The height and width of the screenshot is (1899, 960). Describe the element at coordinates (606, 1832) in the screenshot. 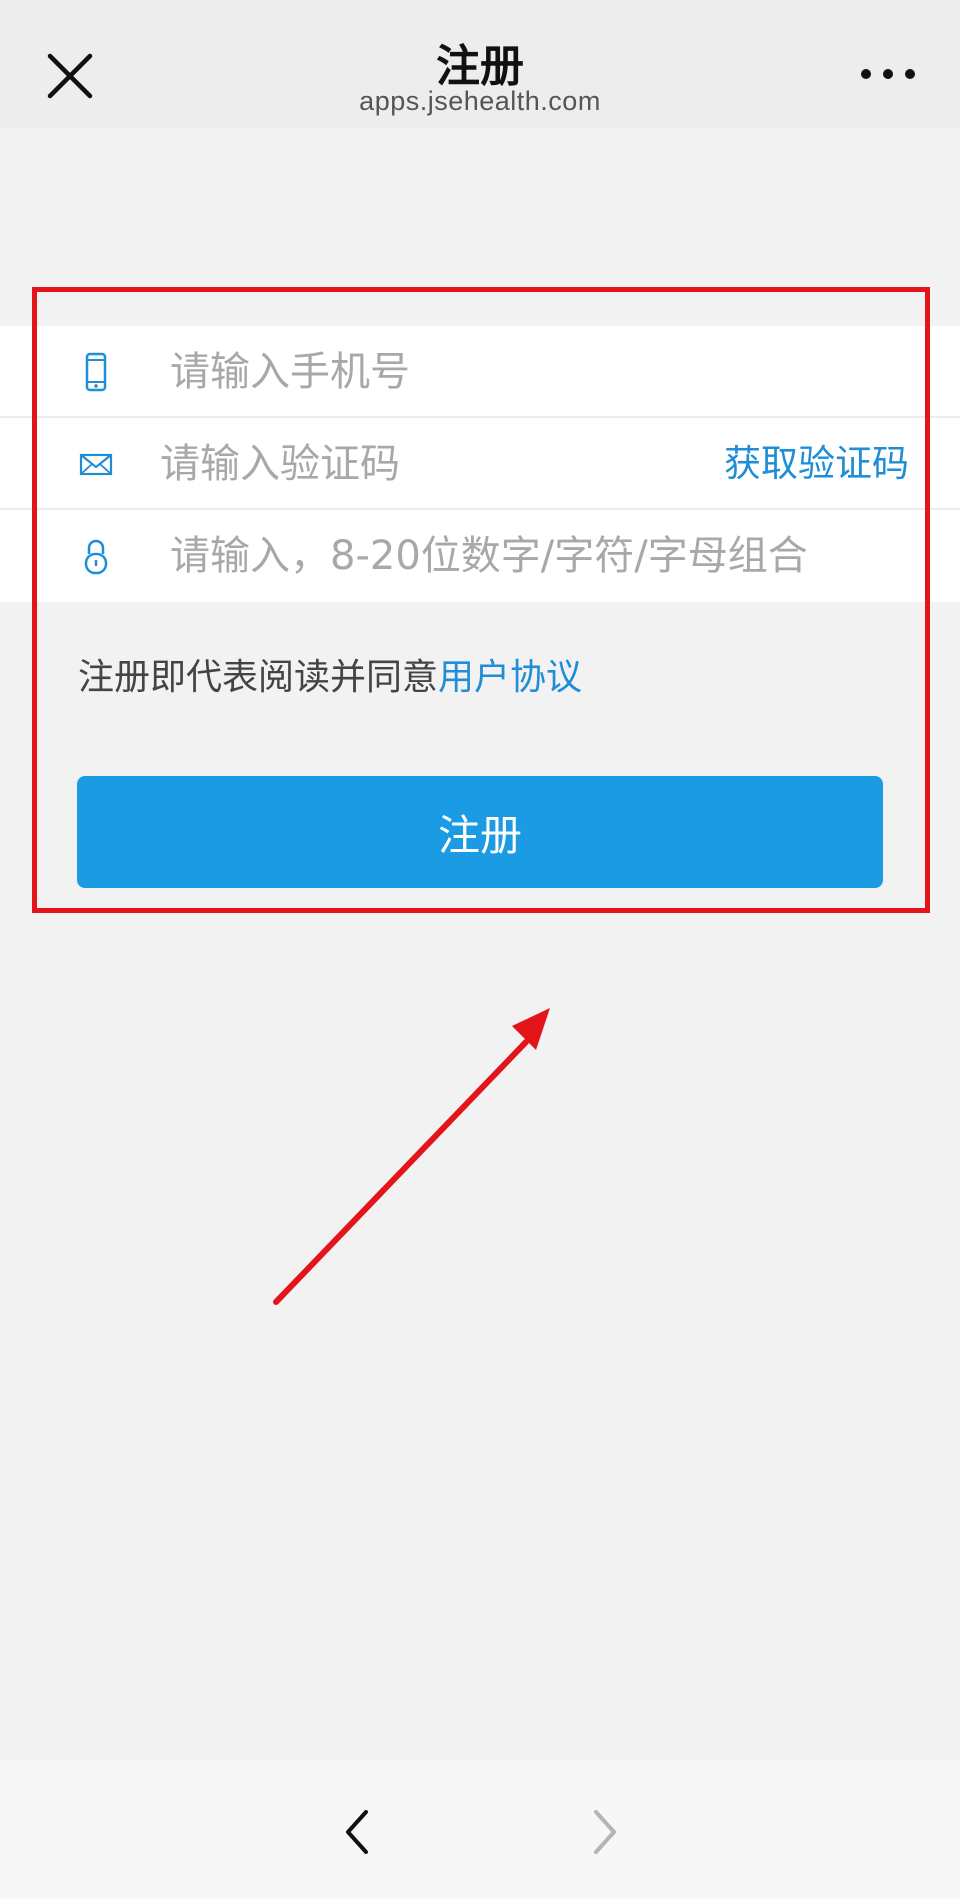

I see `chevron-right-icon` at that location.